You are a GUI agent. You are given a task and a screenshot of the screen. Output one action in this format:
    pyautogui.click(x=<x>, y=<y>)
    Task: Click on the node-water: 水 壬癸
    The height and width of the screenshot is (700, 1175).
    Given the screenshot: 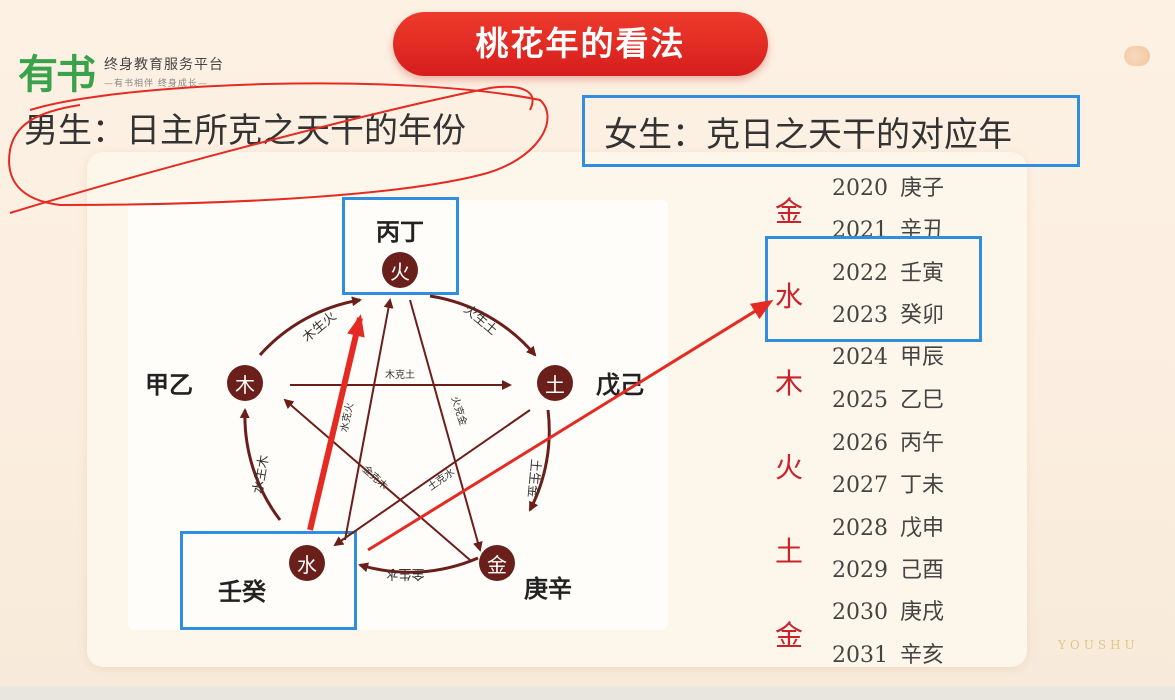 What is the action you would take?
    pyautogui.click(x=271, y=575)
    